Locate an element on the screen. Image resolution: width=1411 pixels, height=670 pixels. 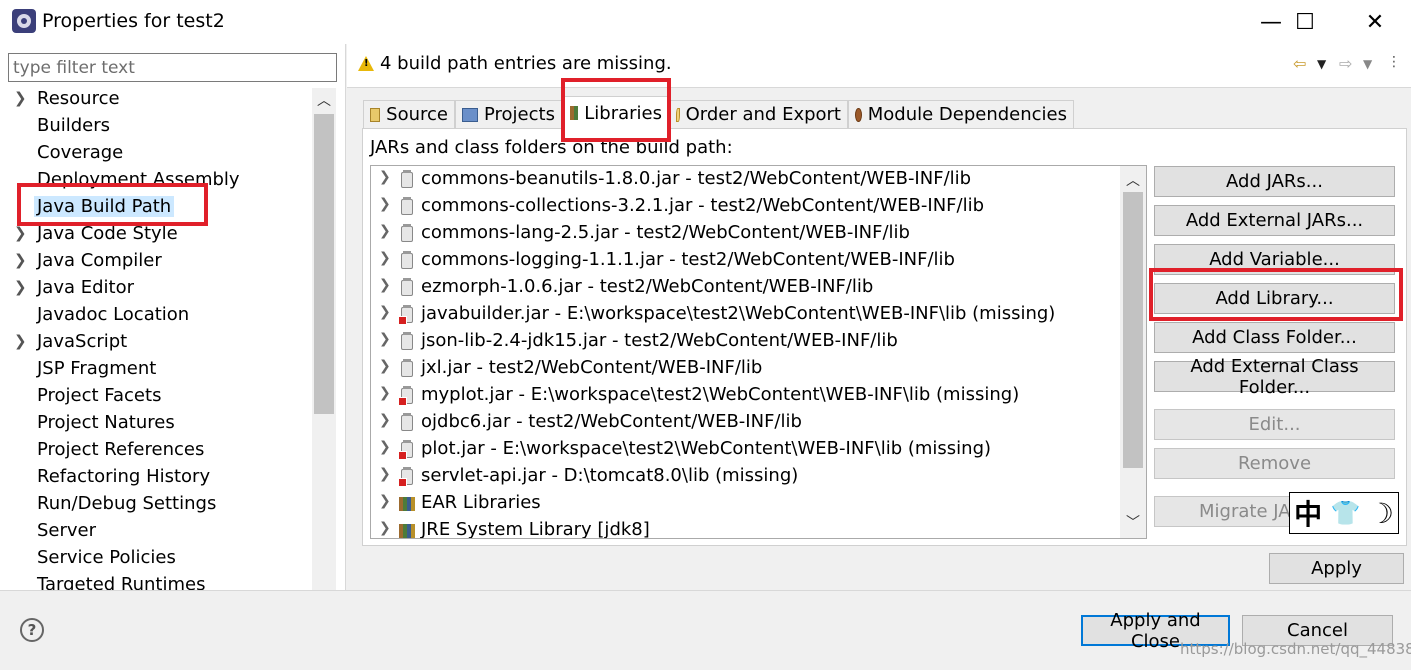
forward-arrow-icon: ⇨ is located at coordinates (1345, 63).